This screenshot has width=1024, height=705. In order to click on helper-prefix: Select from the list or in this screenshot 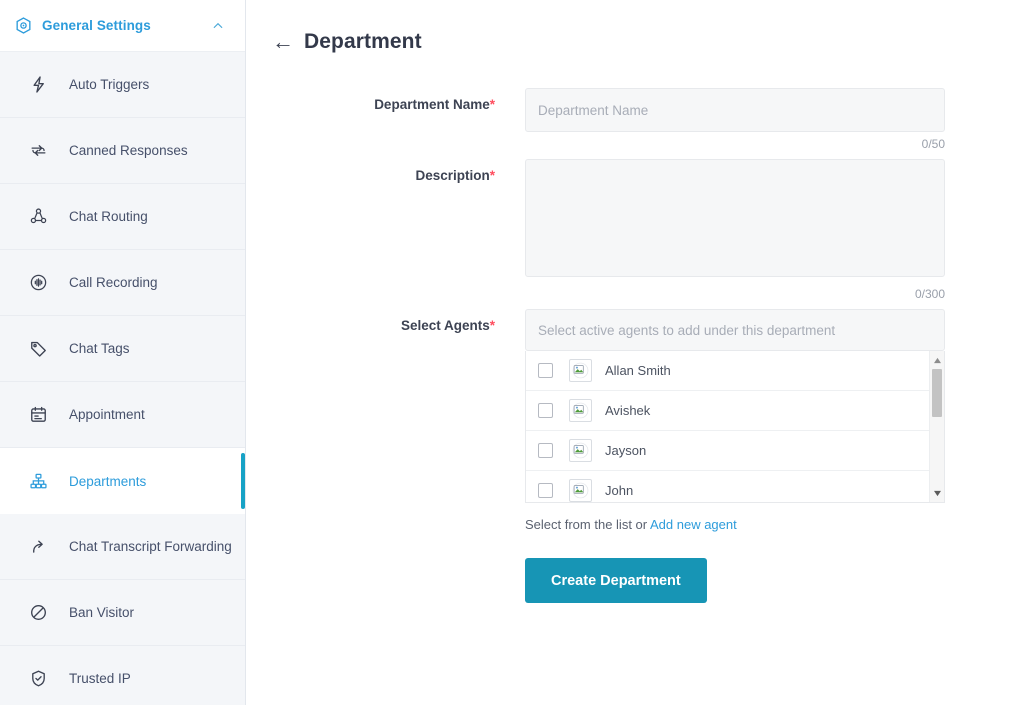, I will do `click(587, 524)`.